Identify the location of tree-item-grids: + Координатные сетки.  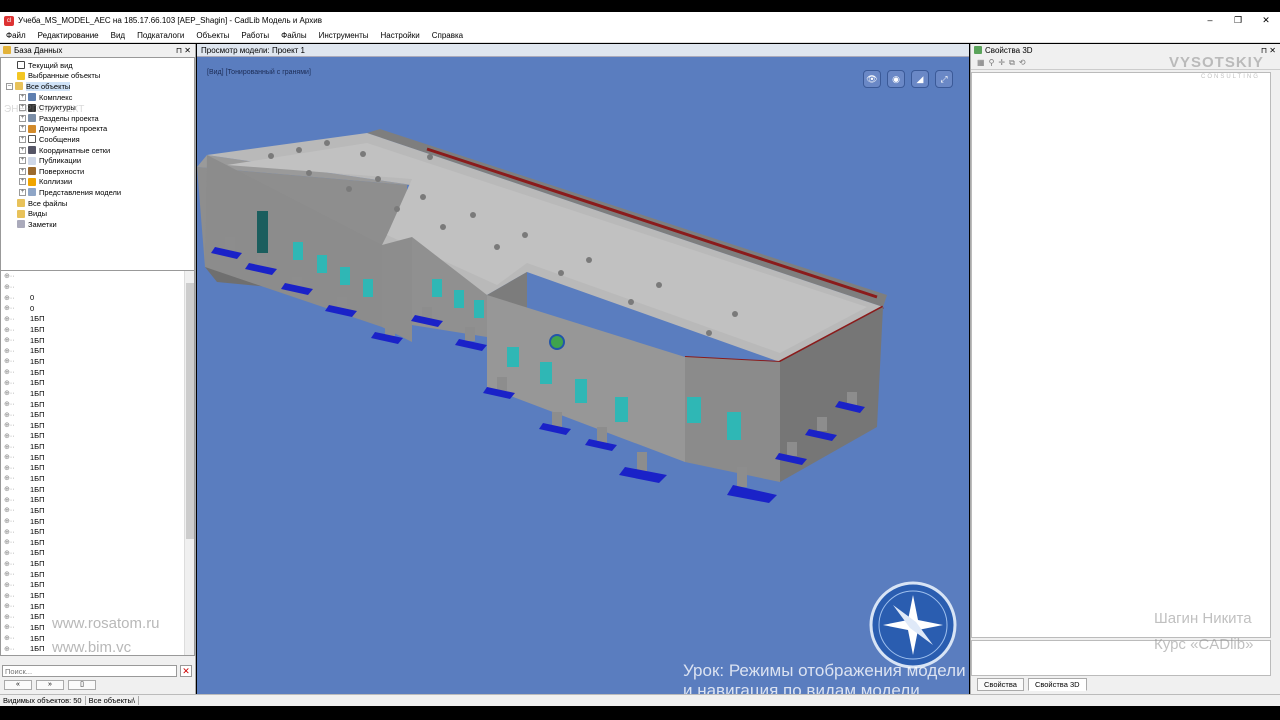
(97, 150).